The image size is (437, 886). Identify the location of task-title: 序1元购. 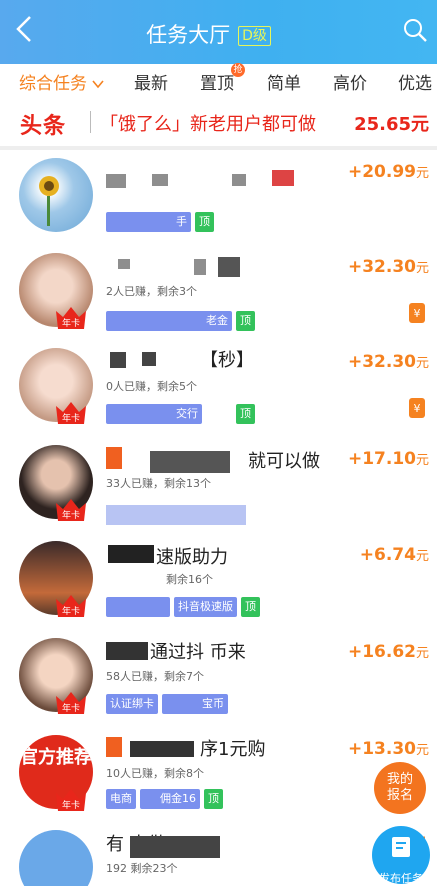
(233, 749).